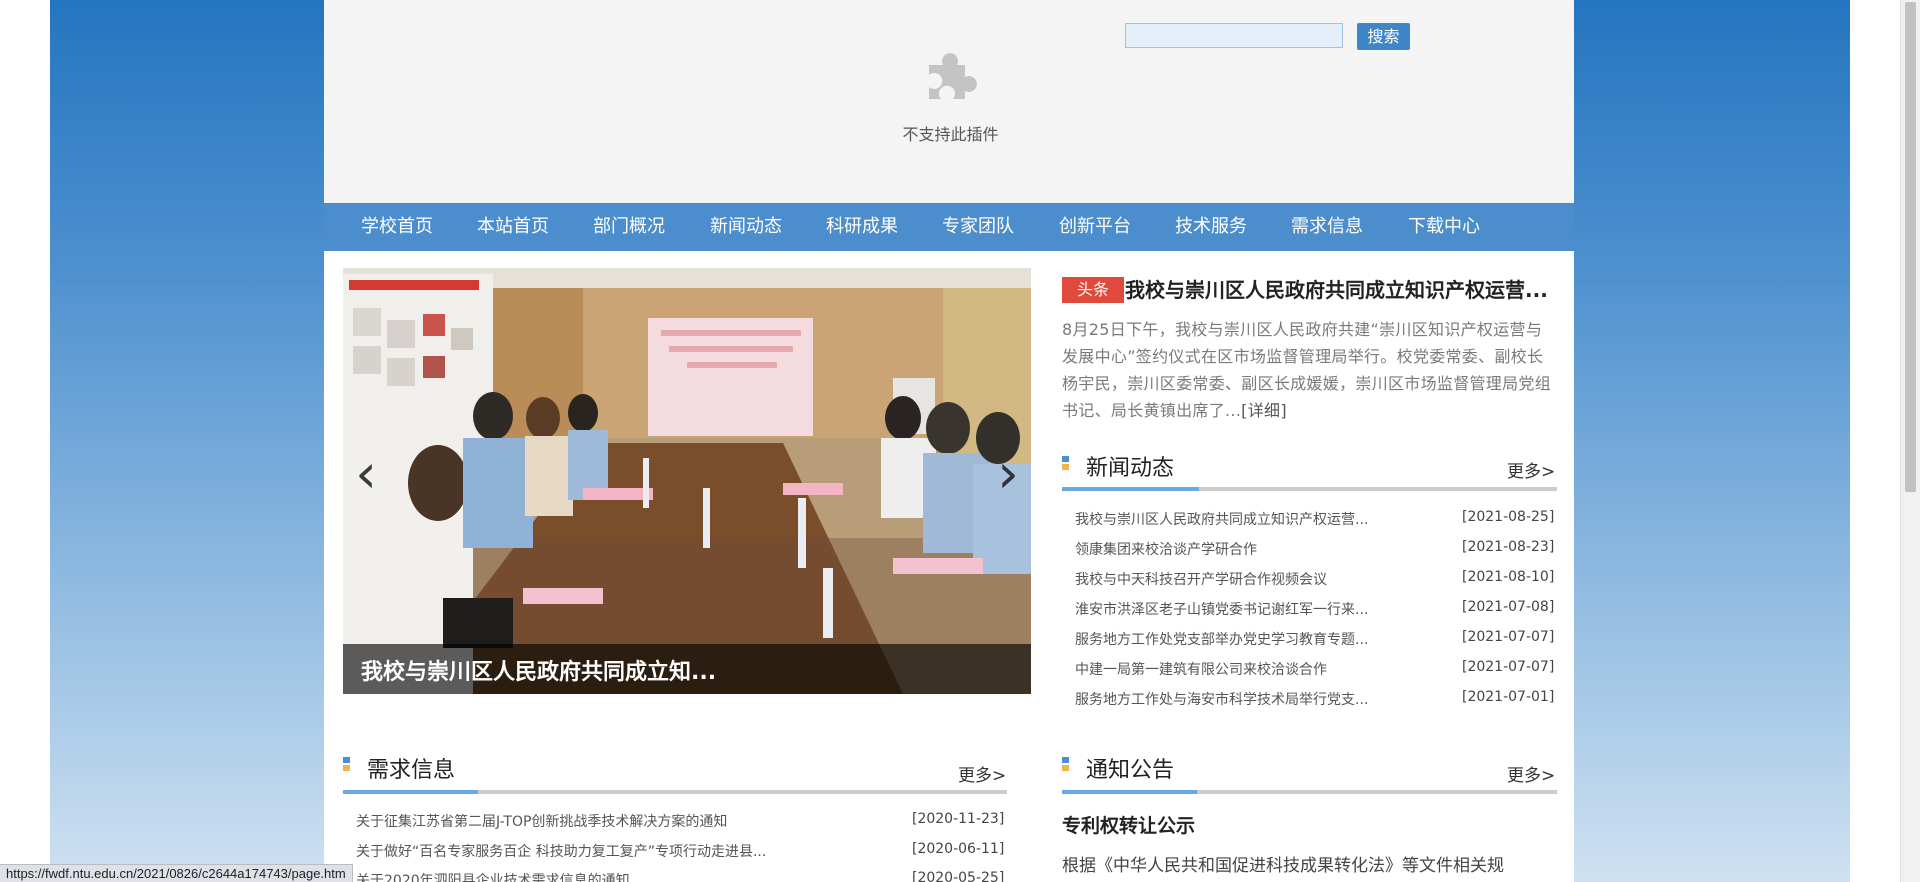 The width and height of the screenshot is (1920, 882). I want to click on chevron-left-icon: ‹, so click(366, 474).